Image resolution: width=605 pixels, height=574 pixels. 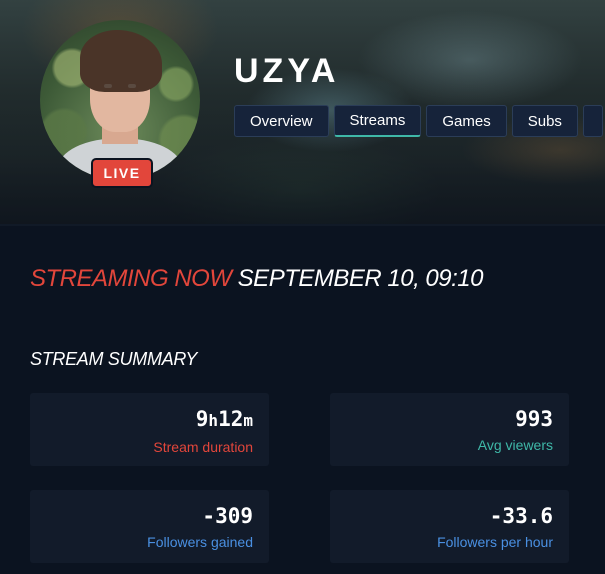 I want to click on followers-per-hour-label: Followers per hour, so click(x=495, y=542).